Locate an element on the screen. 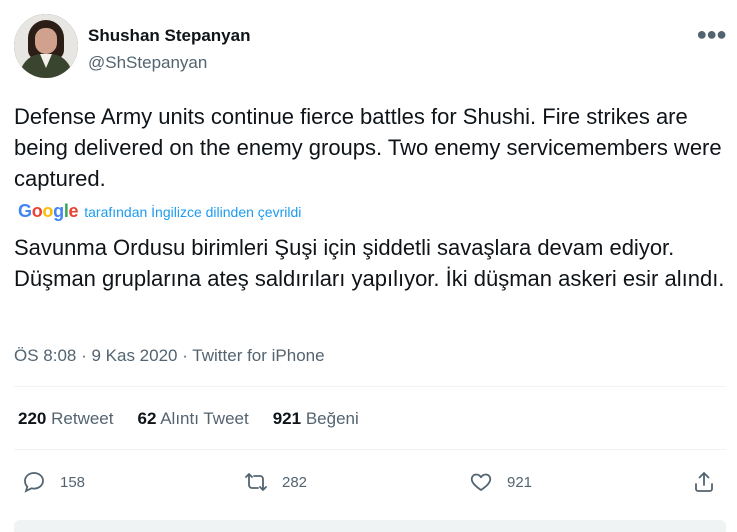 This screenshot has height=532, width=737. retweets-label: Retweet is located at coordinates (82, 418).